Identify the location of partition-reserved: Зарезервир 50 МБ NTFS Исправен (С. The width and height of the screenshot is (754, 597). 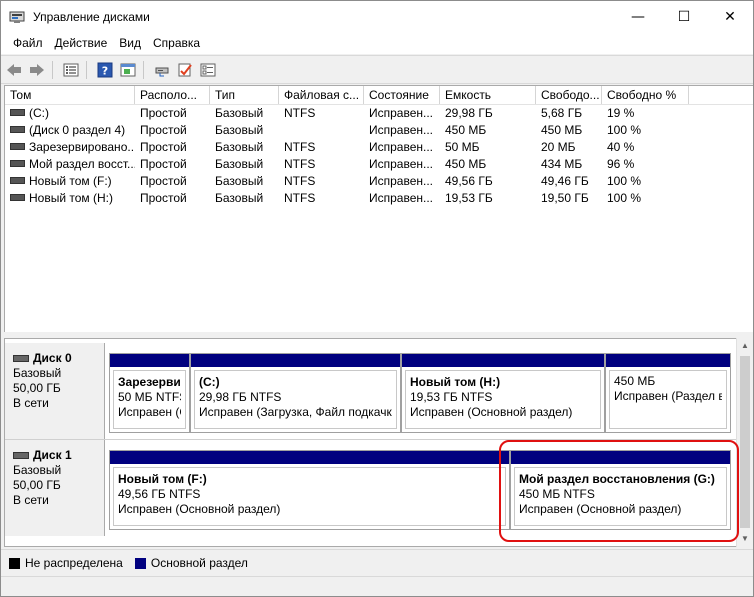
(149, 393).